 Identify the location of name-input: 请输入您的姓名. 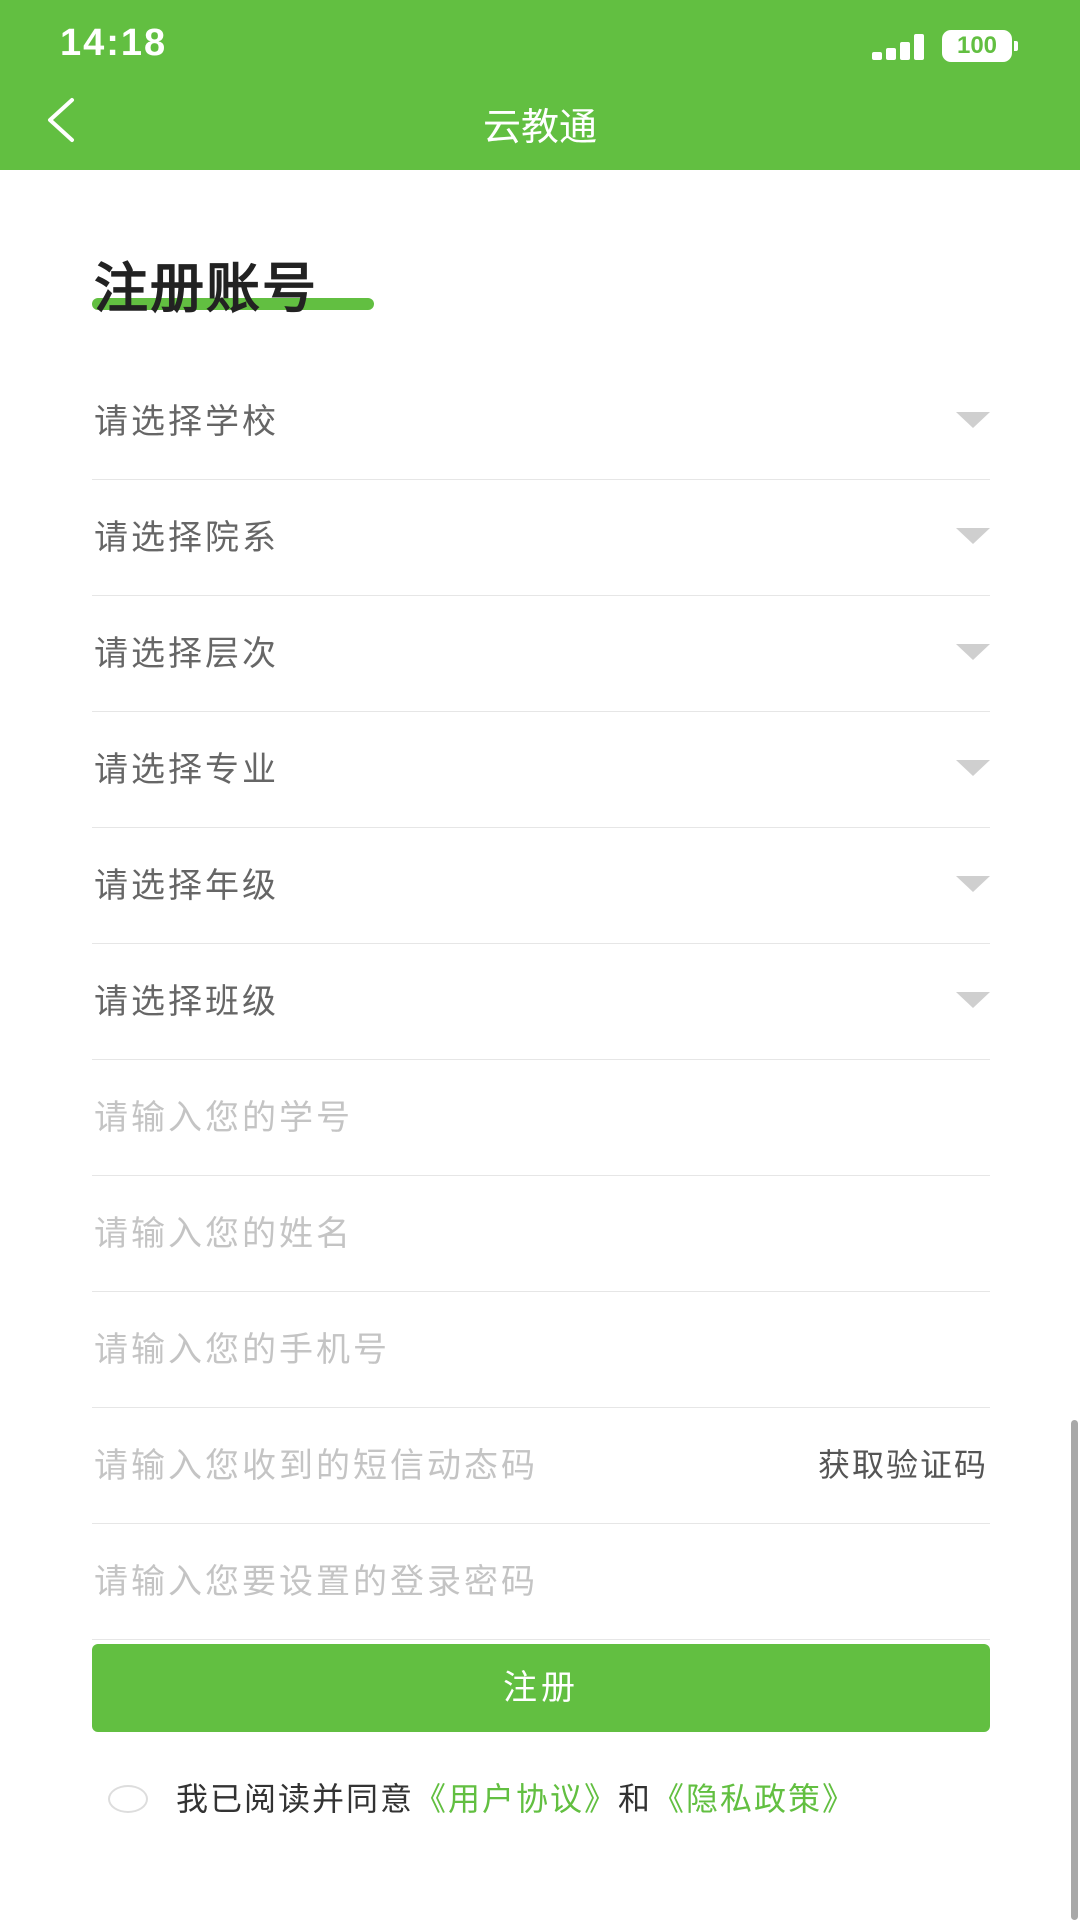
(541, 1234).